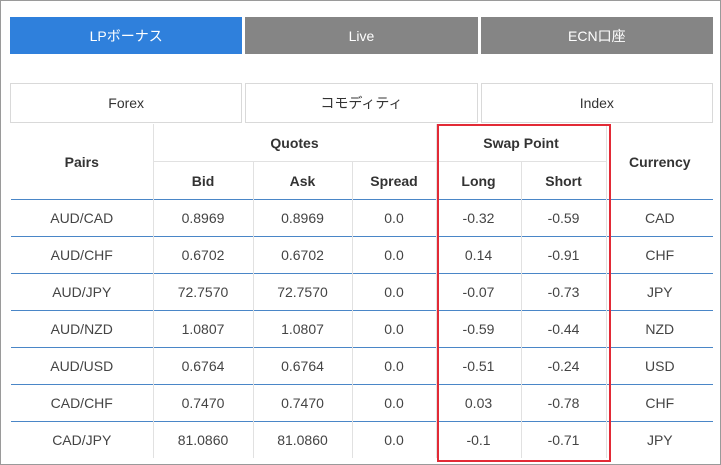 This screenshot has width=721, height=465. Describe the element at coordinates (478, 180) in the screenshot. I see `header-long: Long` at that location.